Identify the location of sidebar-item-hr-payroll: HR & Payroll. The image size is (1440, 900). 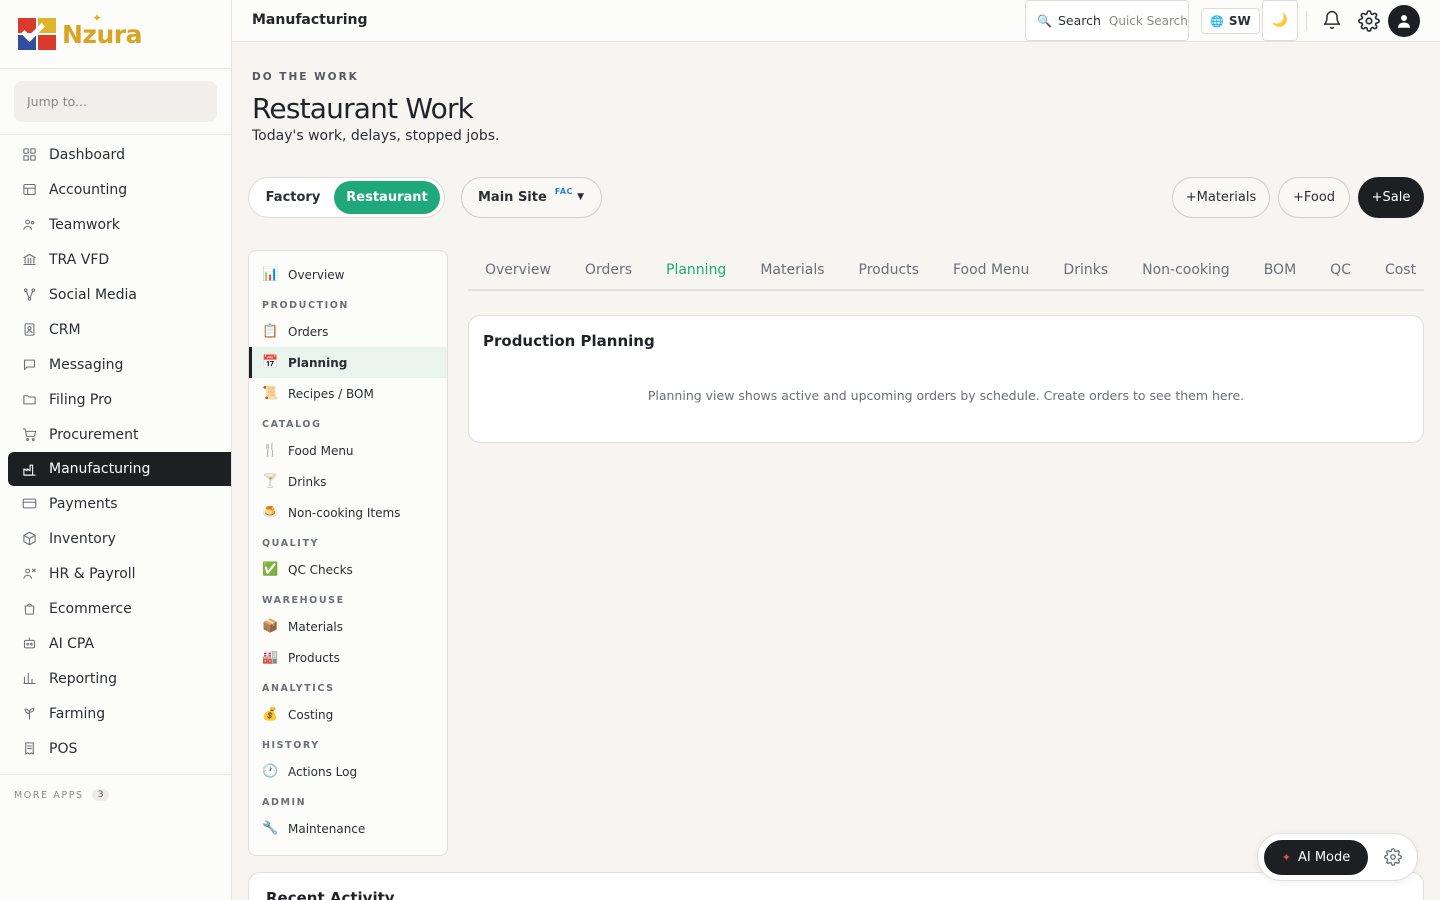
(115, 573).